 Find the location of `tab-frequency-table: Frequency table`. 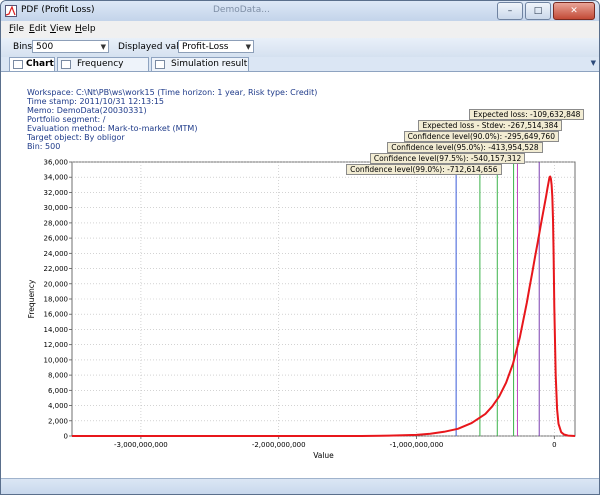

tab-frequency-table: Frequency table is located at coordinates (103, 69).